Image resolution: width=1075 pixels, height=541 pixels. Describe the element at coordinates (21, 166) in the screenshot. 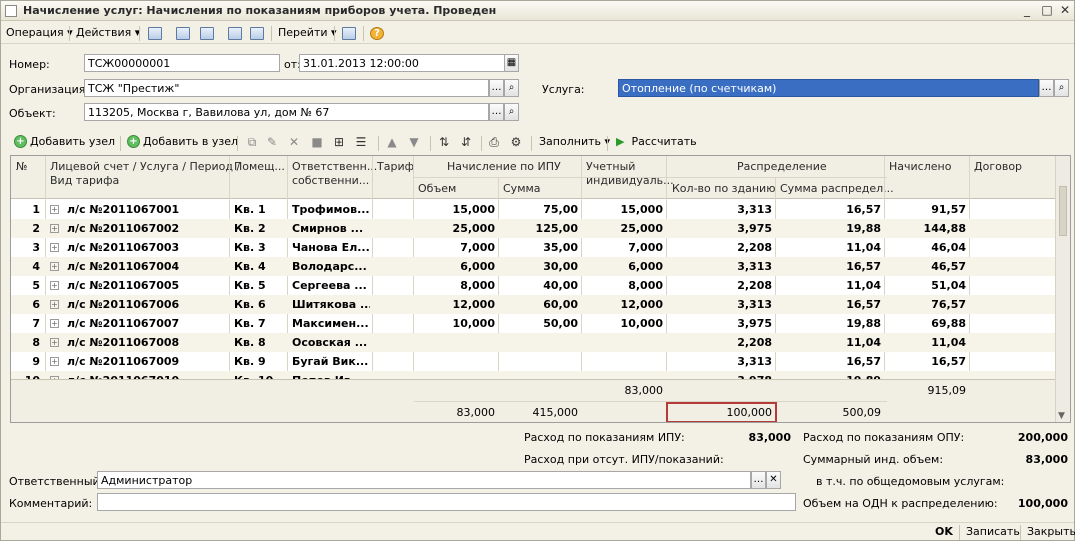

I see `header-num: №` at that location.